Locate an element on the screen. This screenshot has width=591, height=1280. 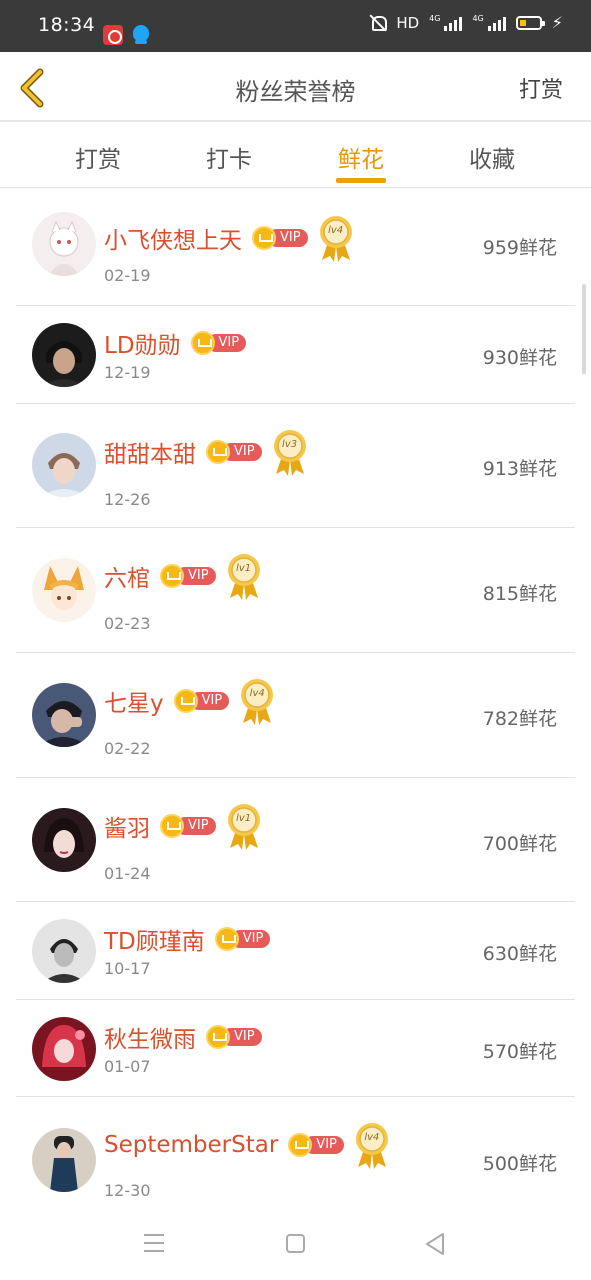
scrollbar is located at coordinates (584, 329).